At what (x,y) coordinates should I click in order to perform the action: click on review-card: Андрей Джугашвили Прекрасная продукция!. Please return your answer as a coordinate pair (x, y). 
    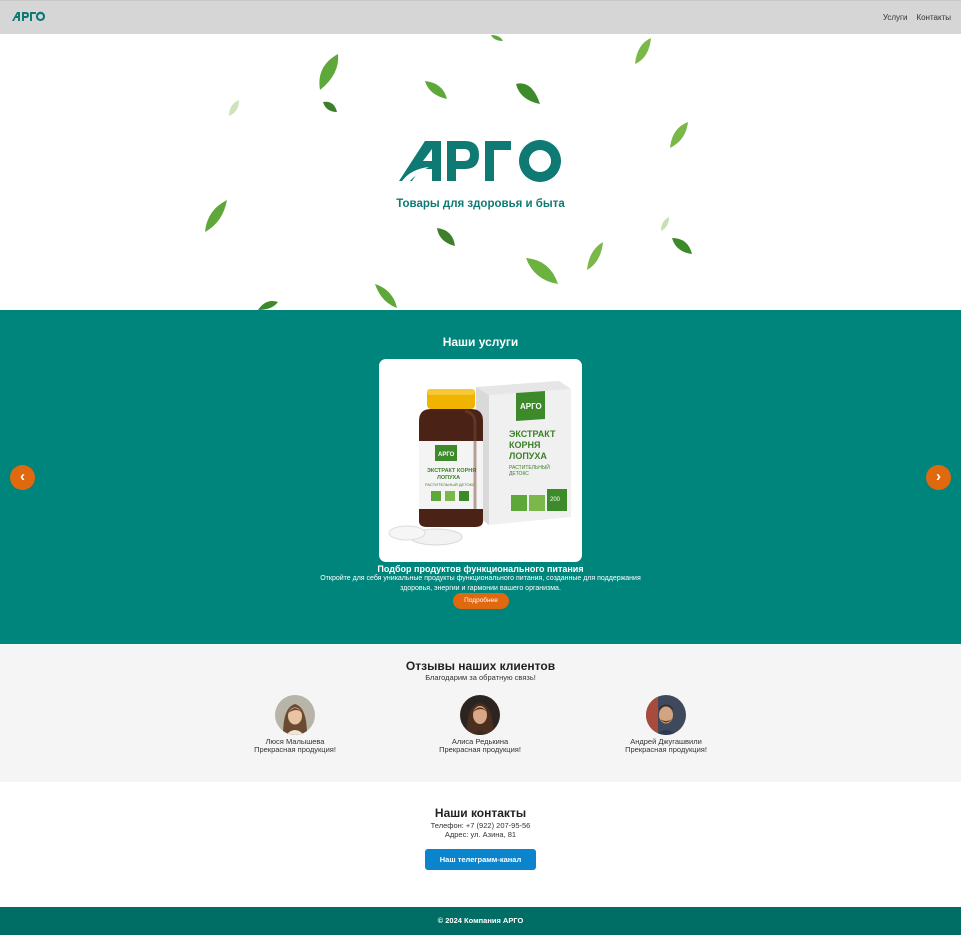
    Looking at the image, I should click on (666, 724).